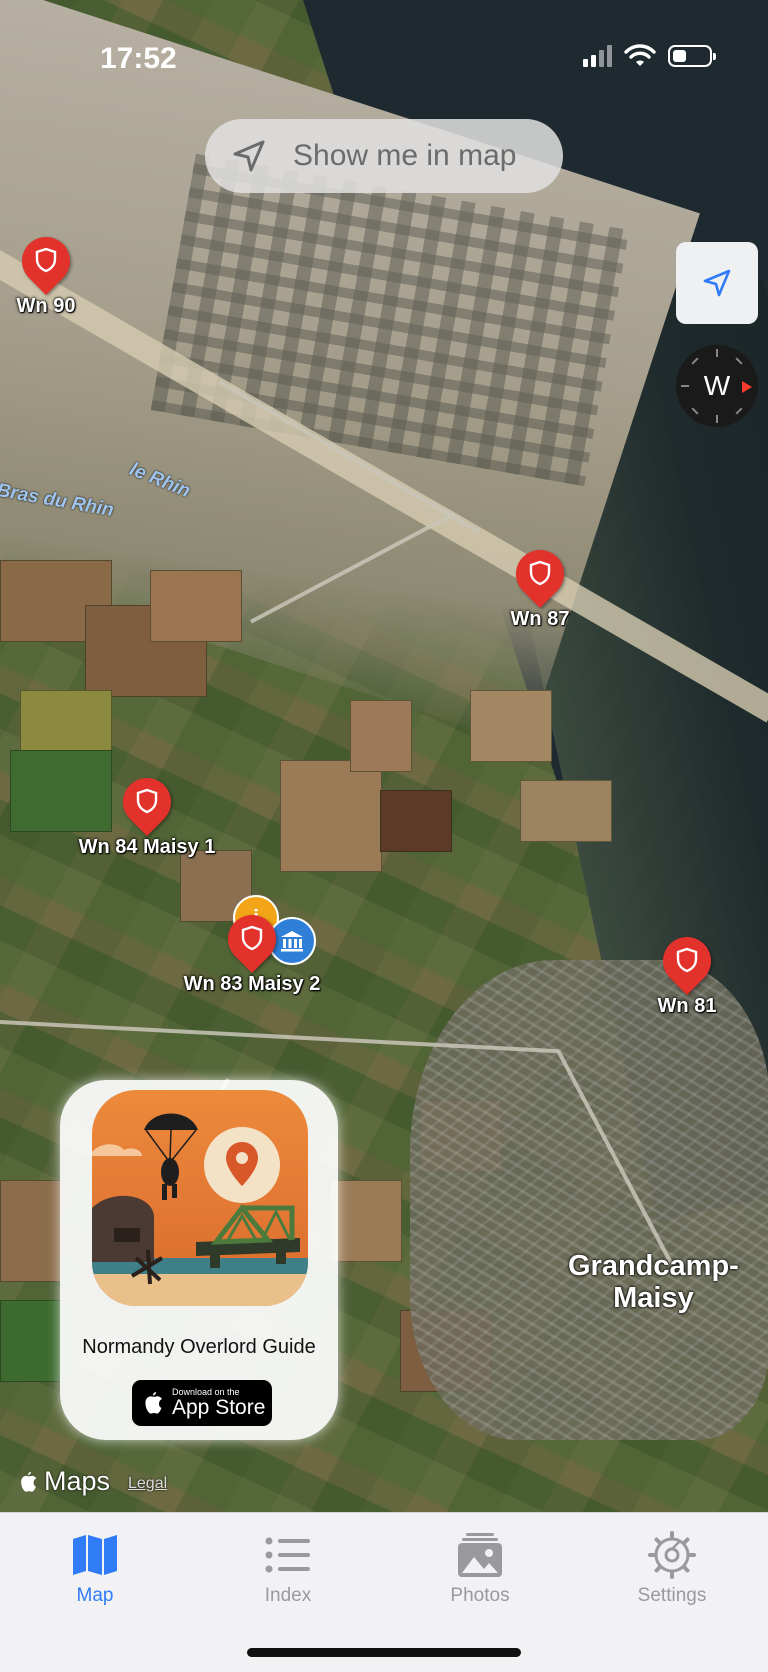 Image resolution: width=768 pixels, height=1672 pixels. What do you see at coordinates (138, 58) in the screenshot?
I see `status-time: 17:52` at bounding box center [138, 58].